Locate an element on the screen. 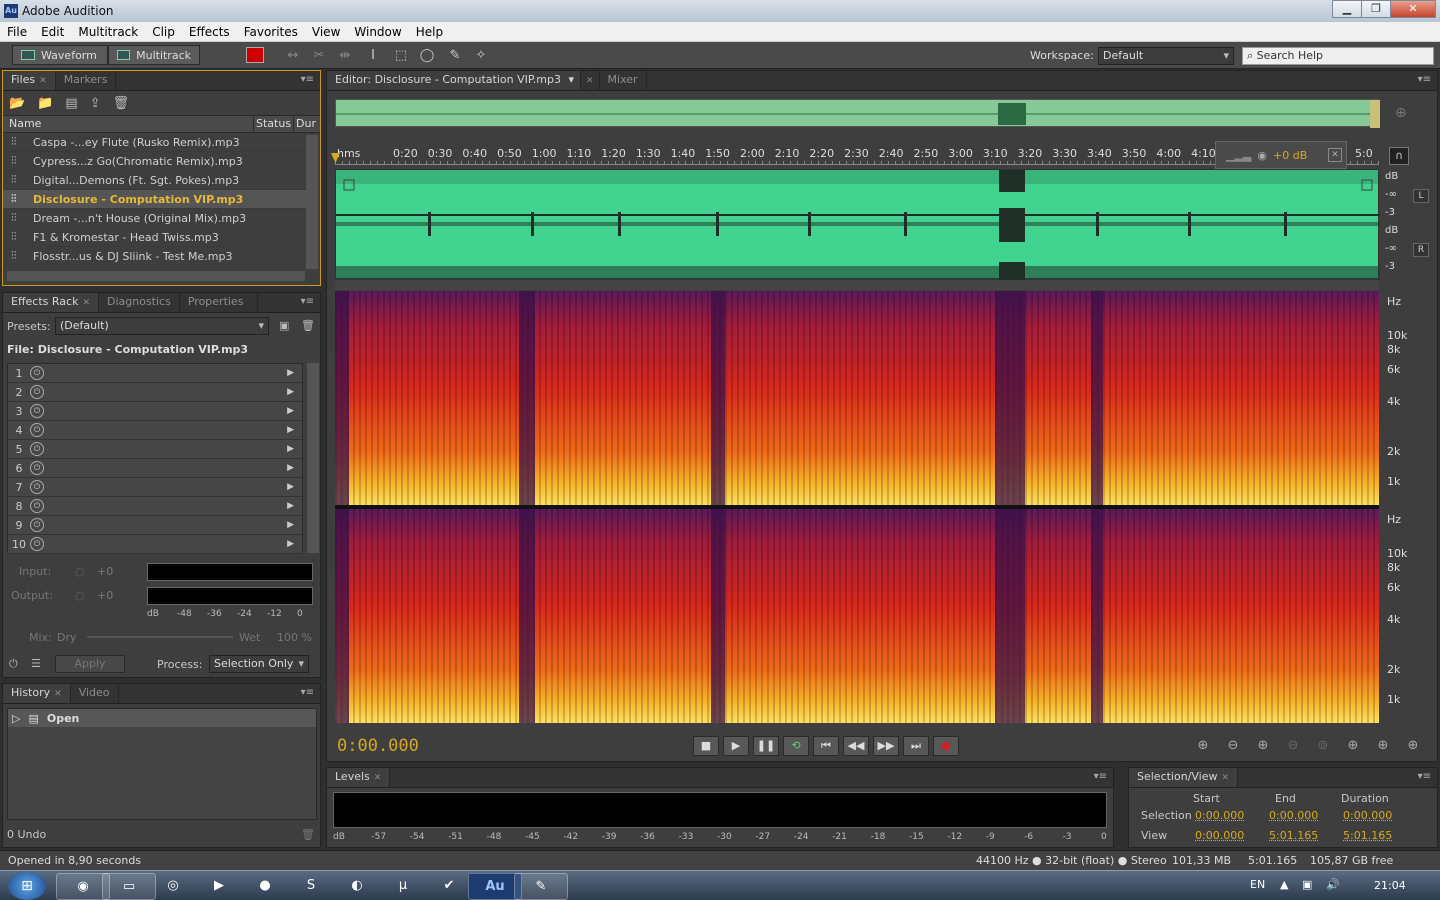 The image size is (1440, 900). history-item-open: ▷ ▤ Open is located at coordinates (162, 718).